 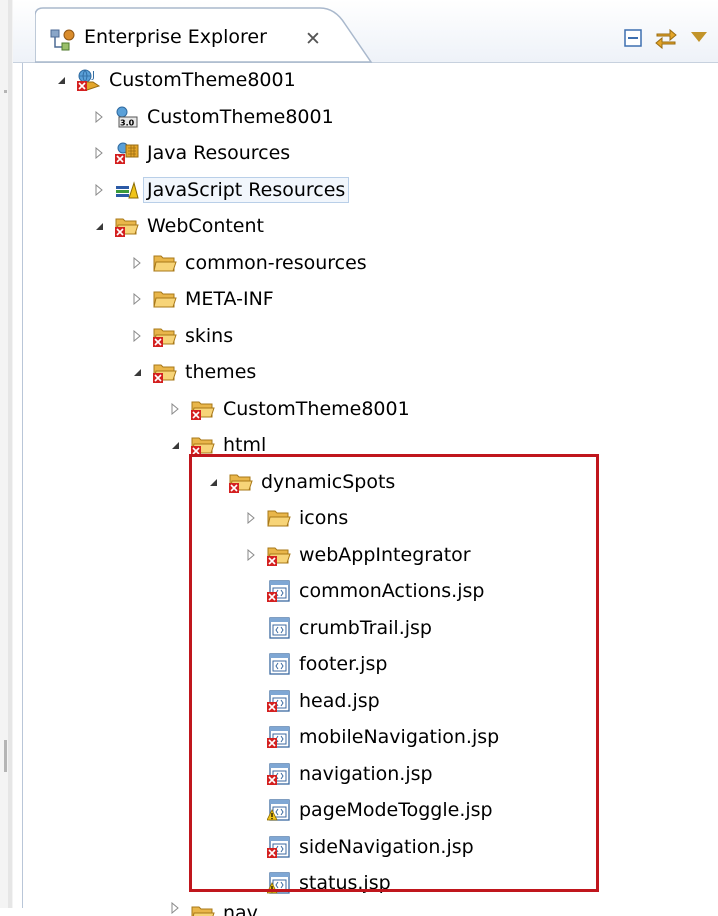 I want to click on panel-separator, so click(x=10, y=454).